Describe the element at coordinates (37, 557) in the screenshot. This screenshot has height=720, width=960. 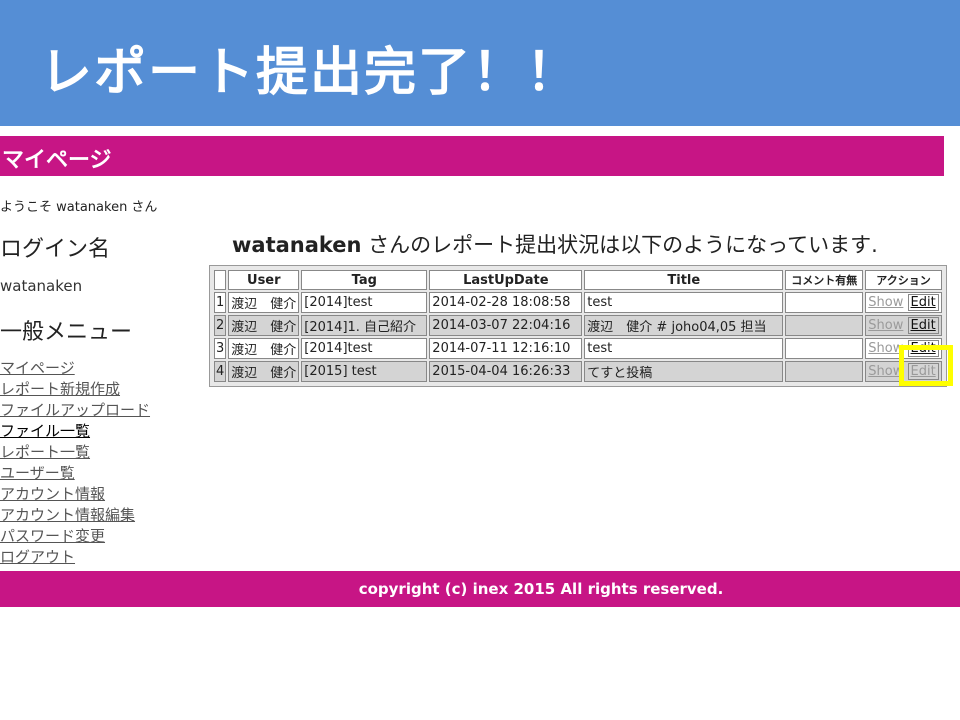
I see `menu-link-logout: ログアウト` at that location.